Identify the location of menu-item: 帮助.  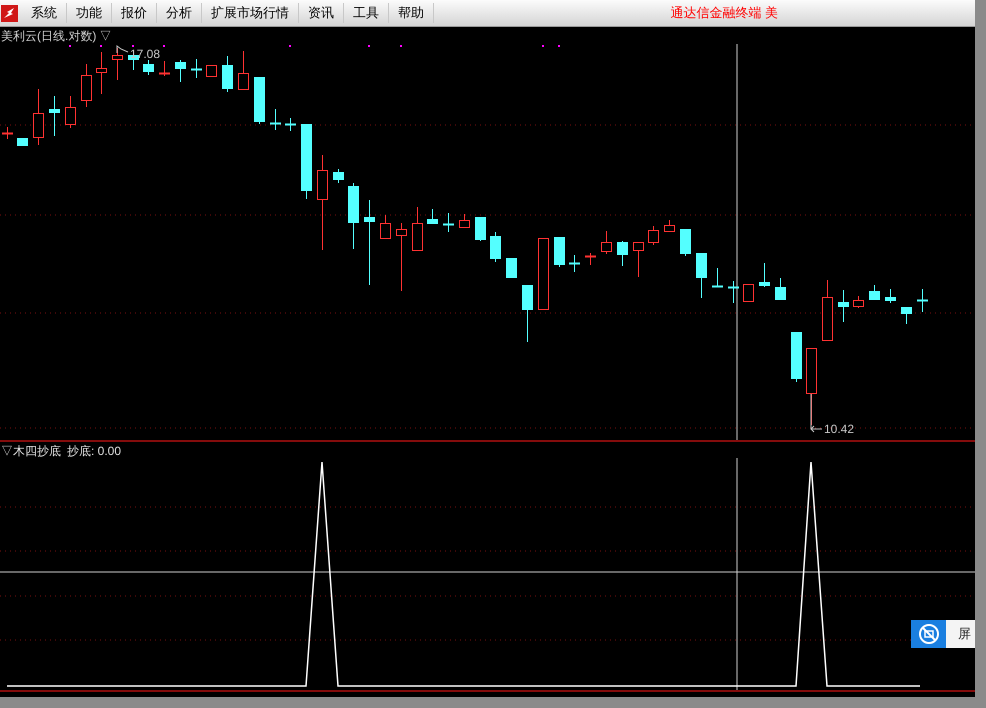
(411, 13).